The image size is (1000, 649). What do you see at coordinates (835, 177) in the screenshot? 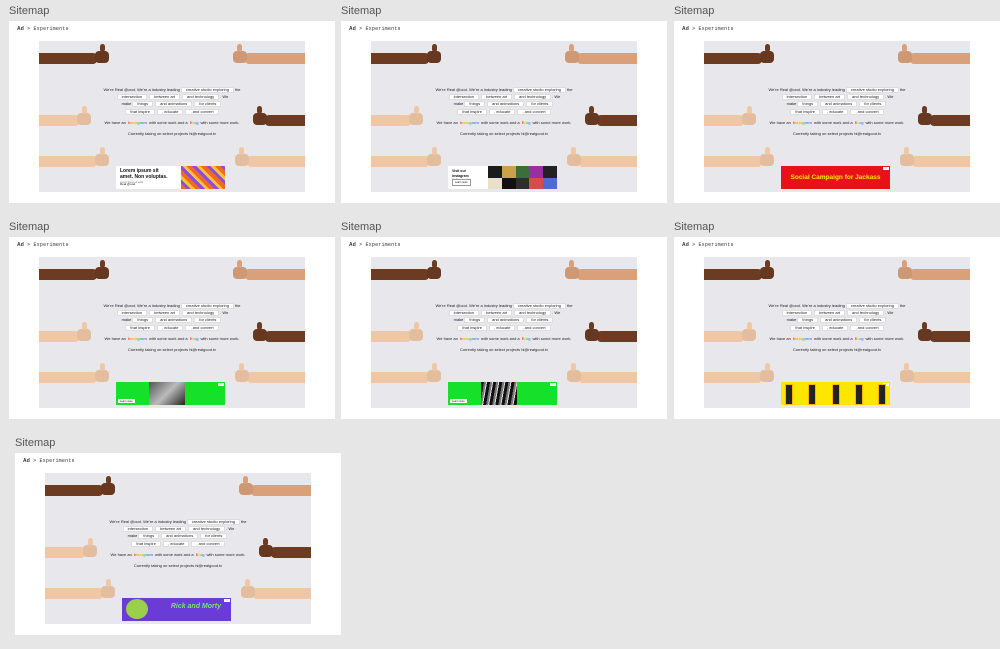
I see `ad-banner: × Social Campaign for Jackass` at bounding box center [835, 177].